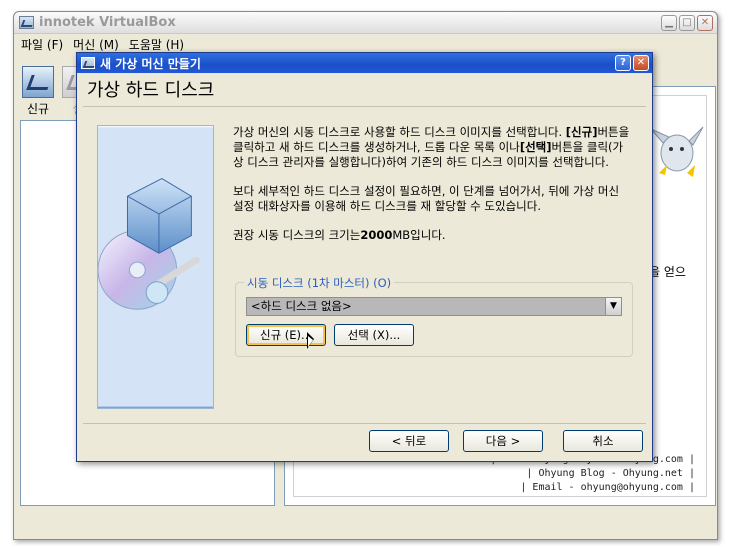 The image size is (729, 549). I want to click on menu-help: 도움말 (H), so click(156, 44).